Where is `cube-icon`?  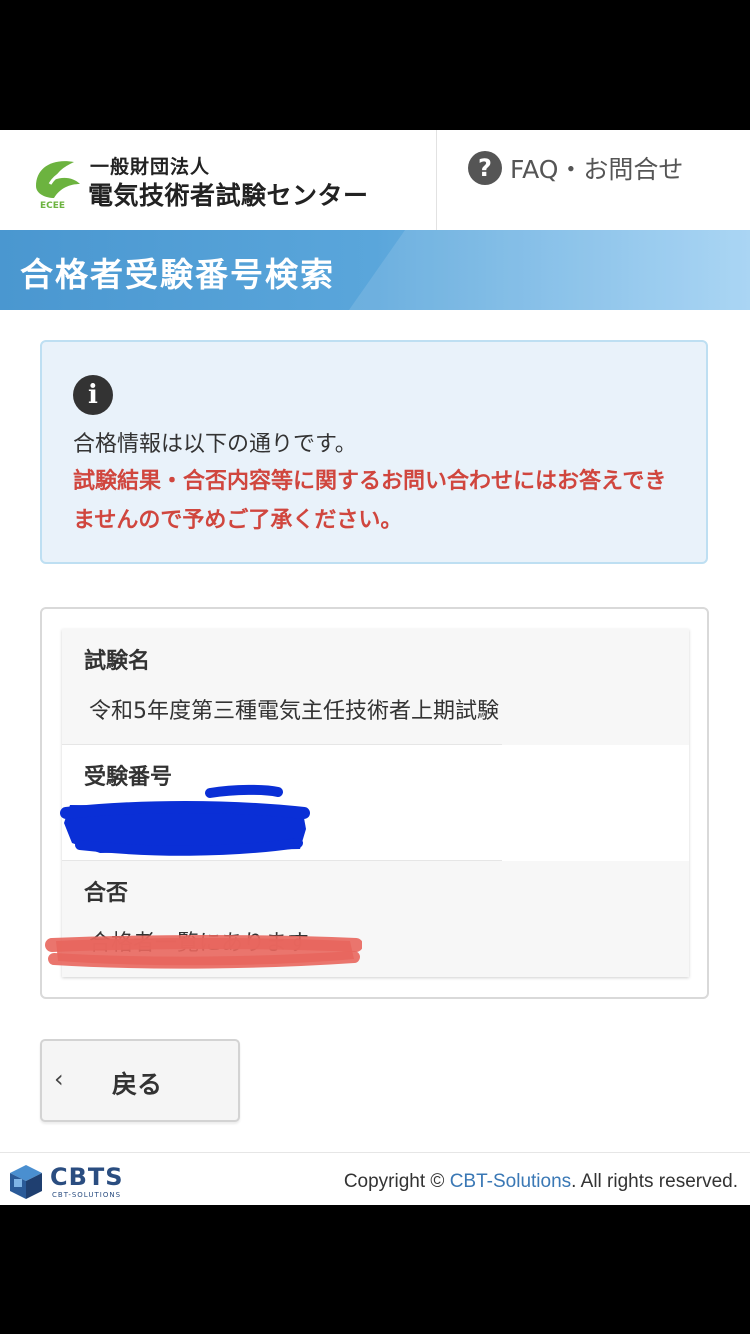 cube-icon is located at coordinates (26, 1182).